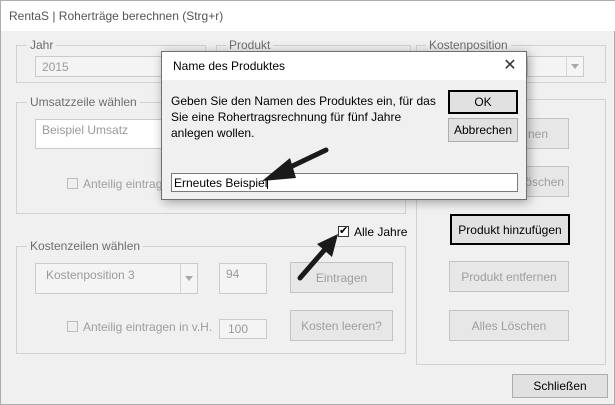 Image resolution: width=615 pixels, height=405 pixels. I want to click on alles-loeschen-button: Alles Löschen, so click(509, 325).